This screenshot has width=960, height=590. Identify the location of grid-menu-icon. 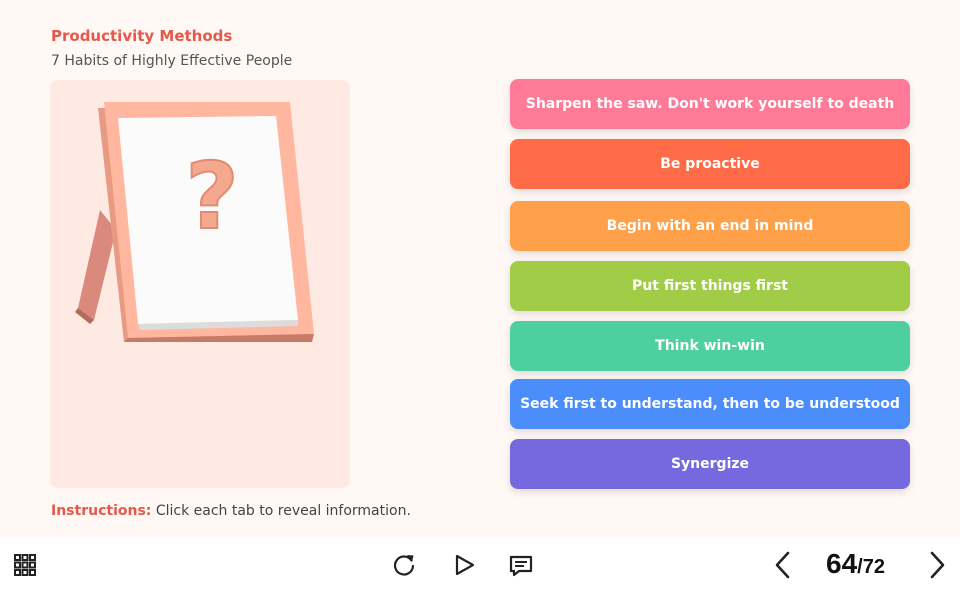
(25, 565).